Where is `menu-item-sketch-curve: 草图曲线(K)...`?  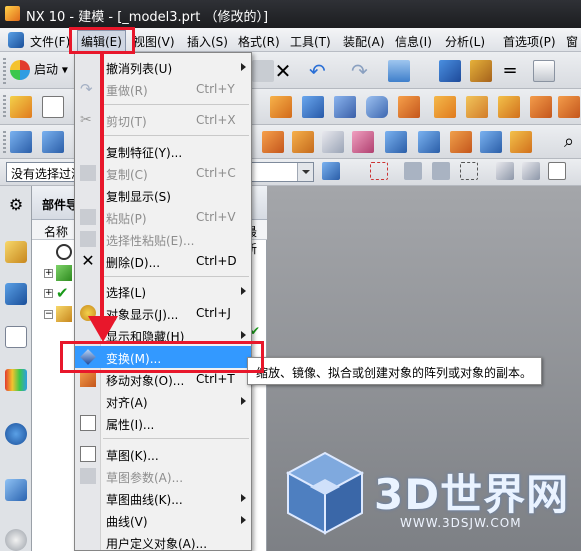 menu-item-sketch-curve: 草图曲线(K)... is located at coordinates (163, 498).